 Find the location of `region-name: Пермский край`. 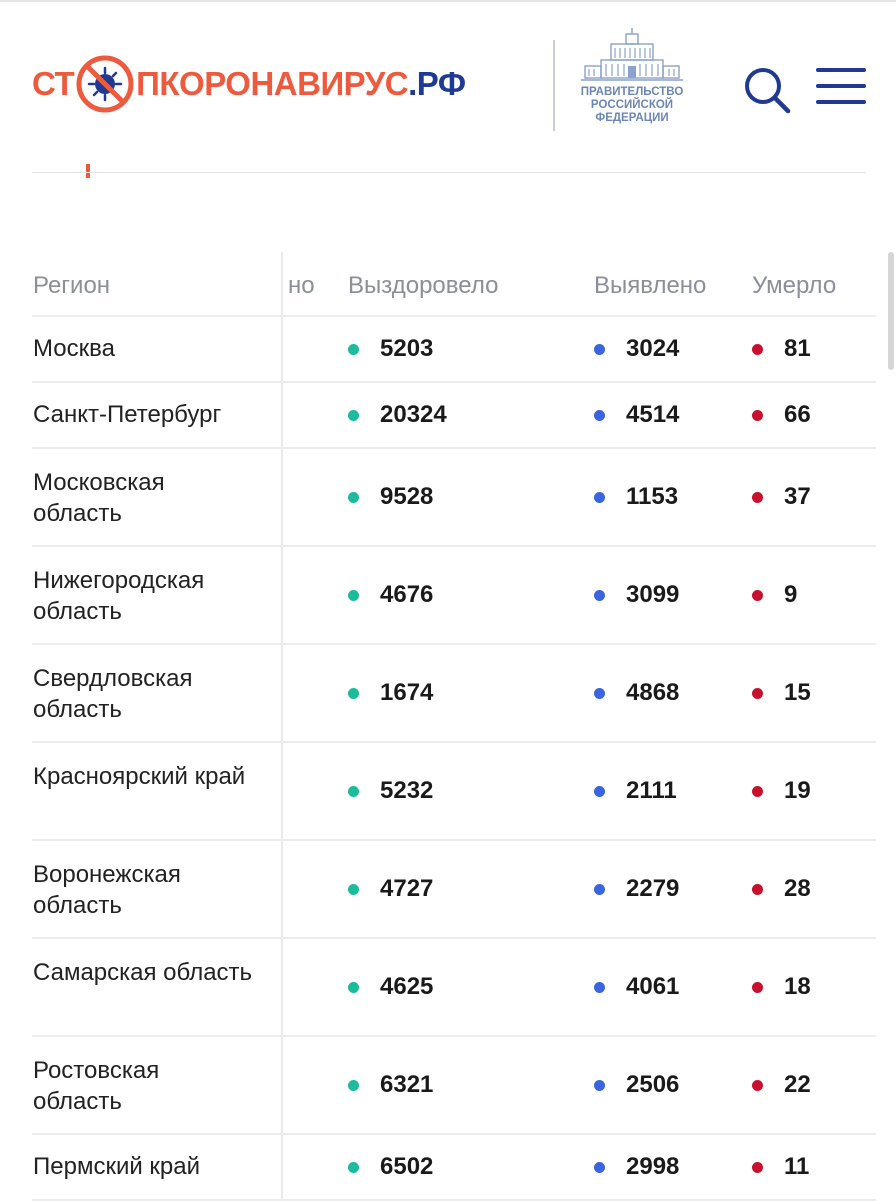

region-name: Пермский край is located at coordinates (117, 1166).